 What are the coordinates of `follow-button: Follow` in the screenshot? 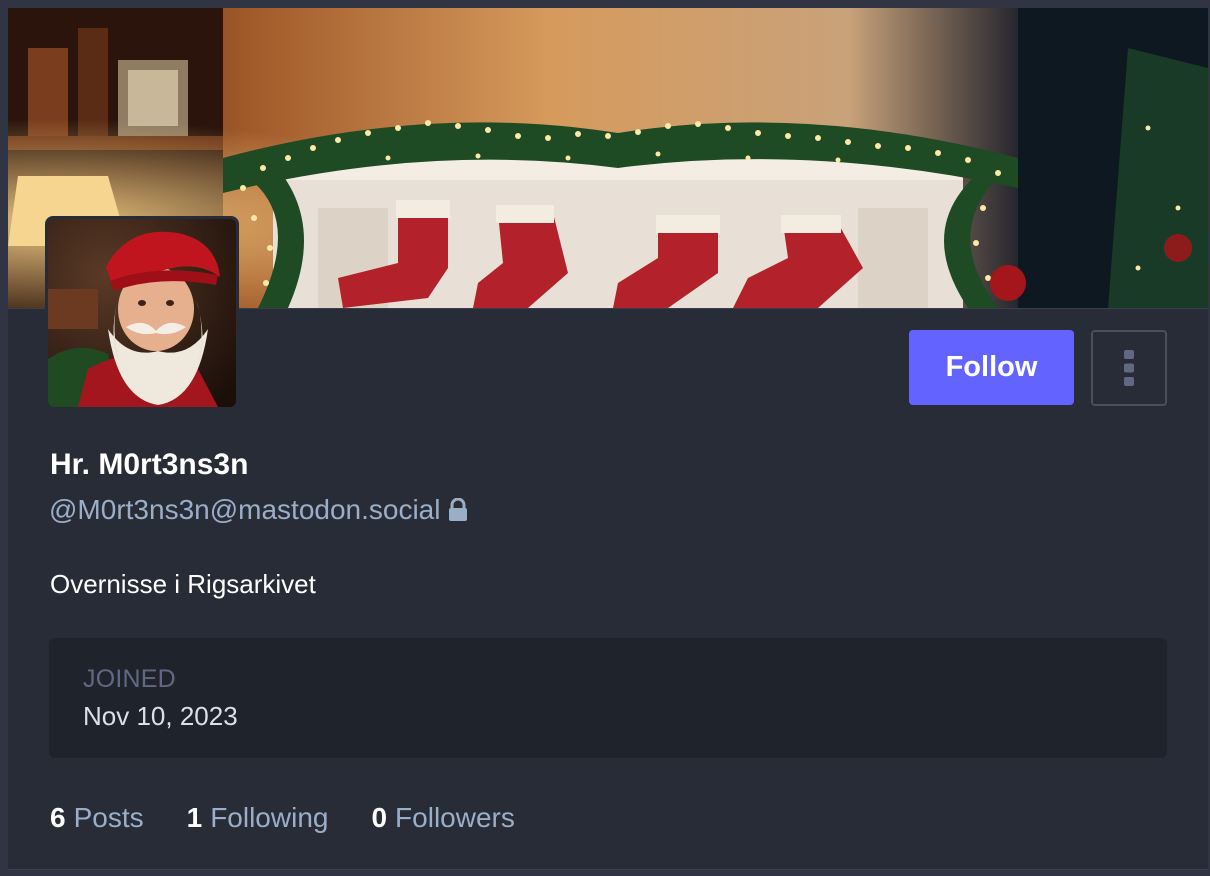 It's located at (991, 367).